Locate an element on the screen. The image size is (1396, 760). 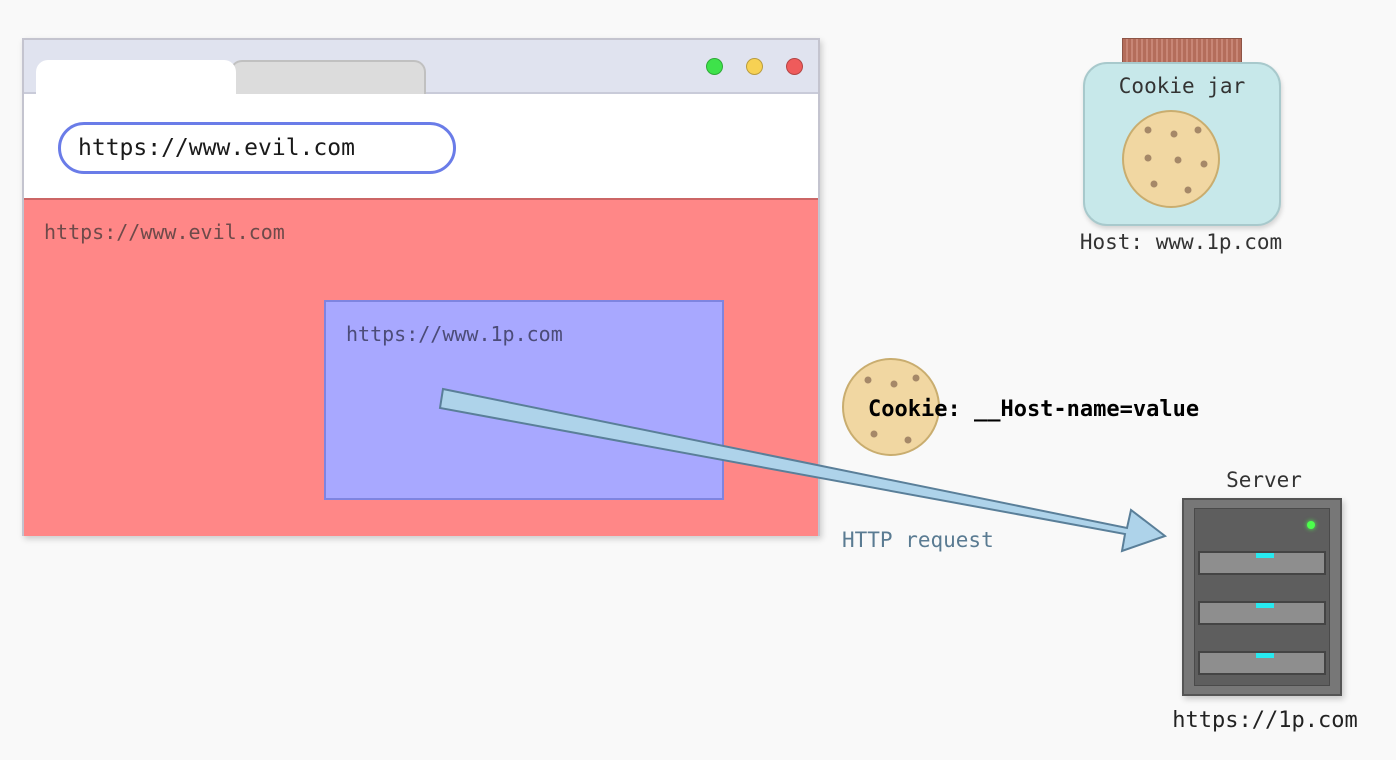
http-request-label: HTTP request is located at coordinates (918, 540).